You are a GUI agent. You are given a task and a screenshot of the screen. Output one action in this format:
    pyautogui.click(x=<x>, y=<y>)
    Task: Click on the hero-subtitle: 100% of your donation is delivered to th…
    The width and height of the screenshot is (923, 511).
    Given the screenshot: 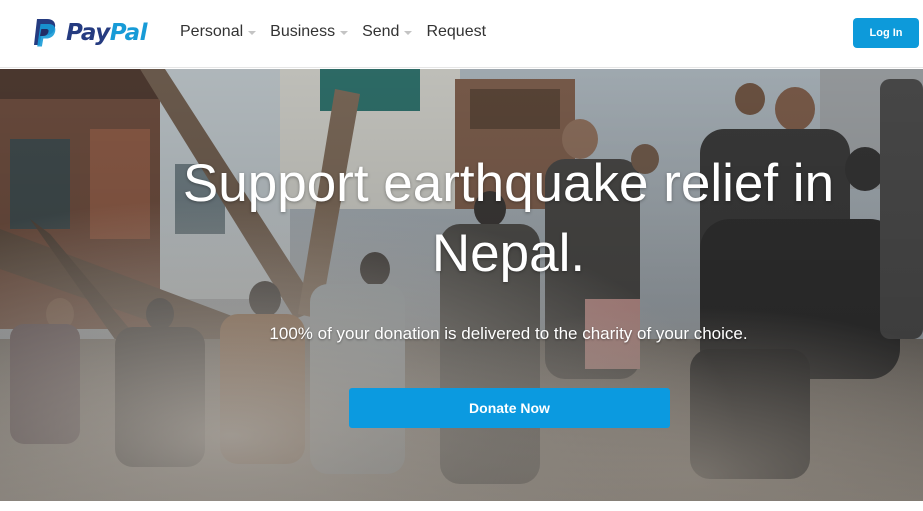 What is the action you would take?
    pyautogui.click(x=508, y=333)
    